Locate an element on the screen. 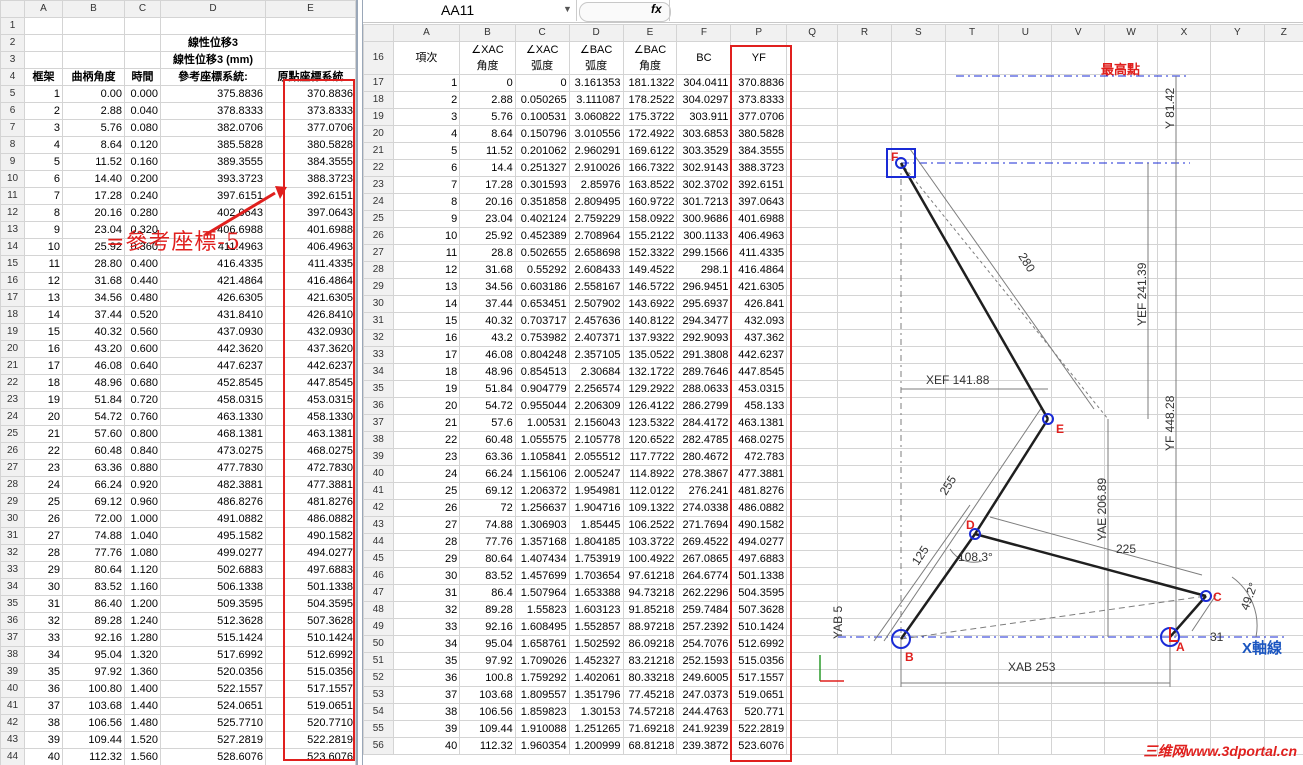 The image size is (1303, 765). cell: 43.2 is located at coordinates (487, 338).